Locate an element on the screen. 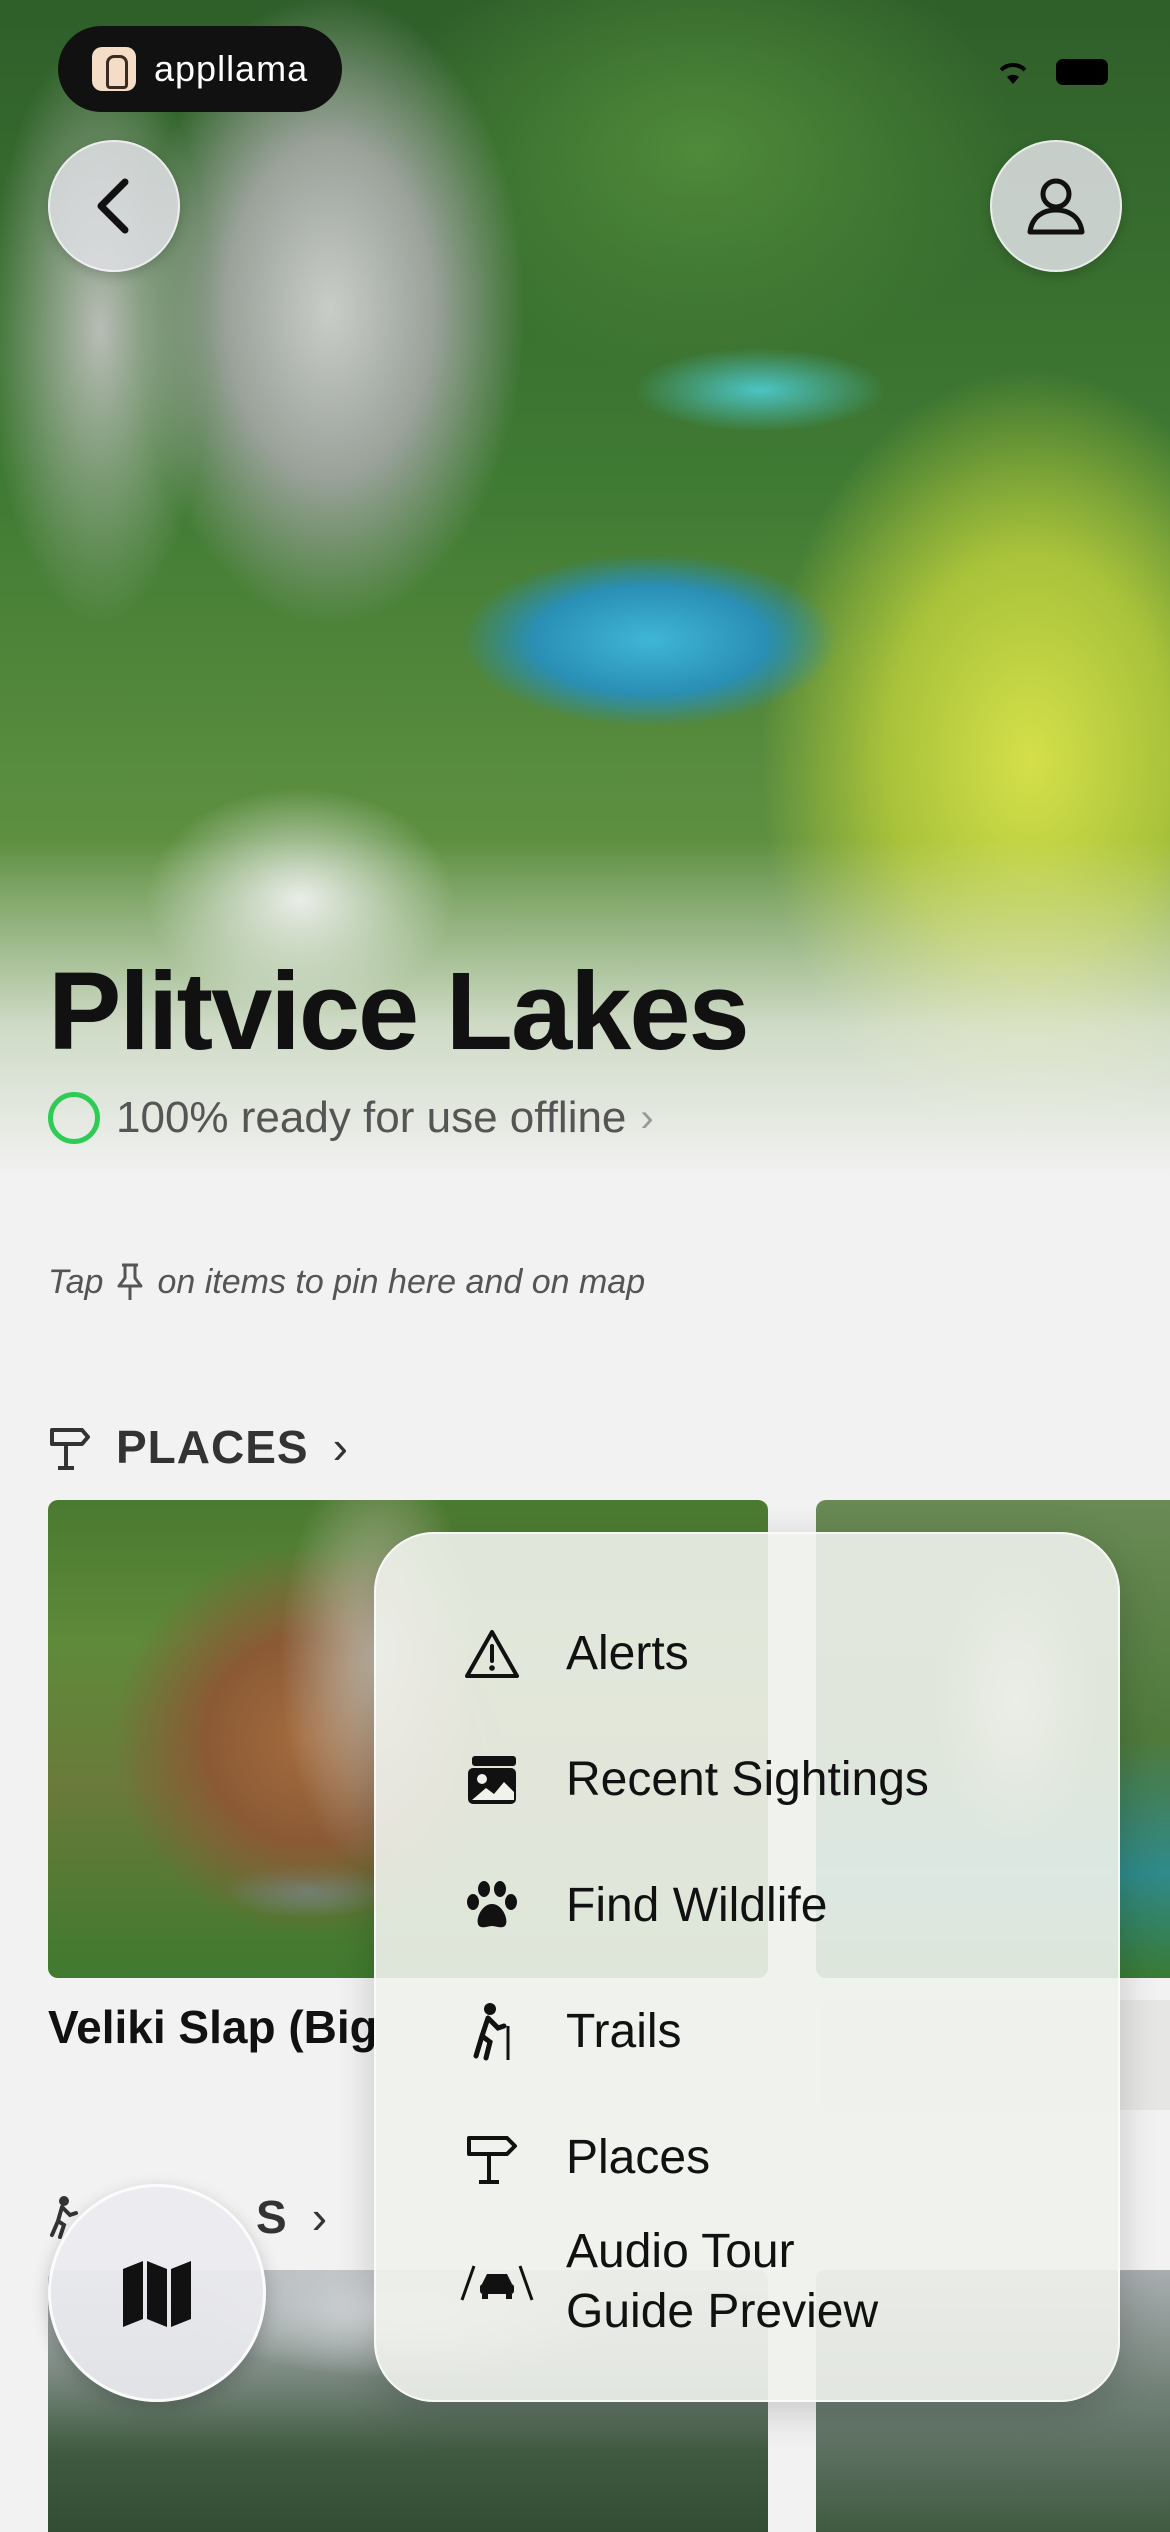  menu-item-alerts: Alerts is located at coordinates (574, 1654).